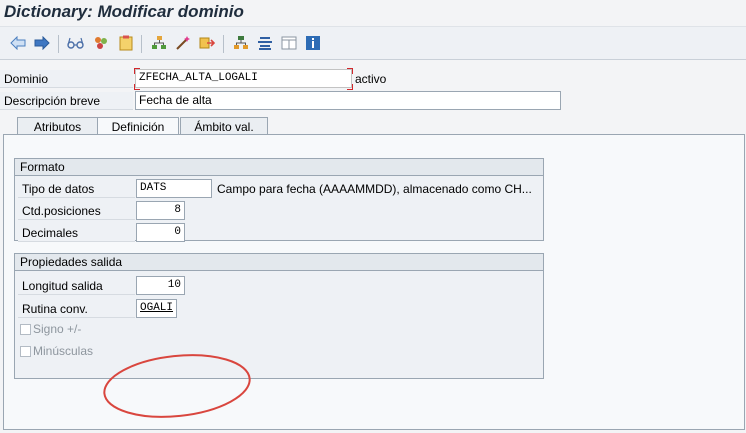  What do you see at coordinates (373, 126) in the screenshot?
I see `tab-strip: Atributos Definición Ámbito val.` at bounding box center [373, 126].